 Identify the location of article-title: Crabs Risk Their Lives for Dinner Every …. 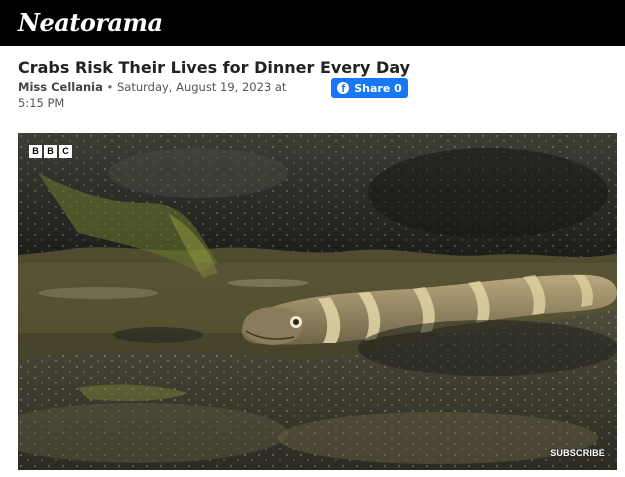
(214, 67).